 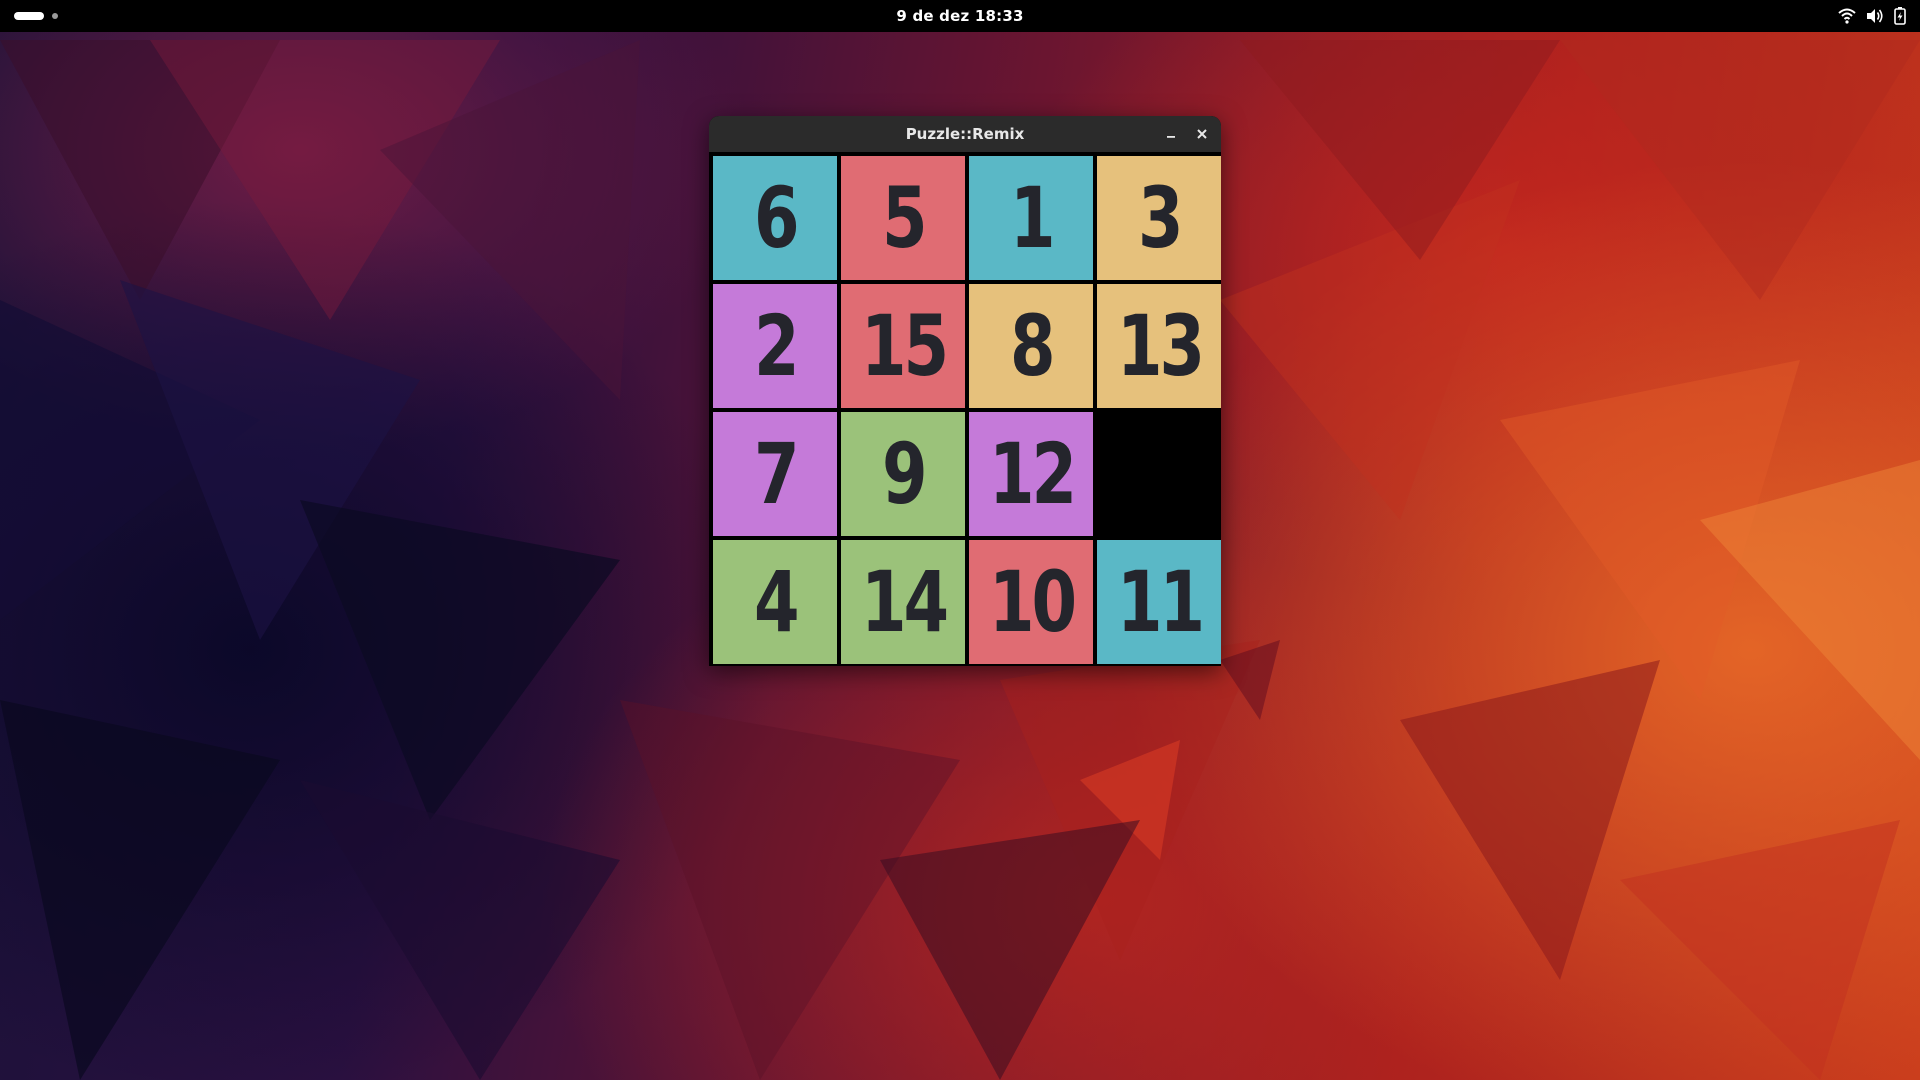 I want to click on puzzle-tile: 4, so click(x=775, y=602).